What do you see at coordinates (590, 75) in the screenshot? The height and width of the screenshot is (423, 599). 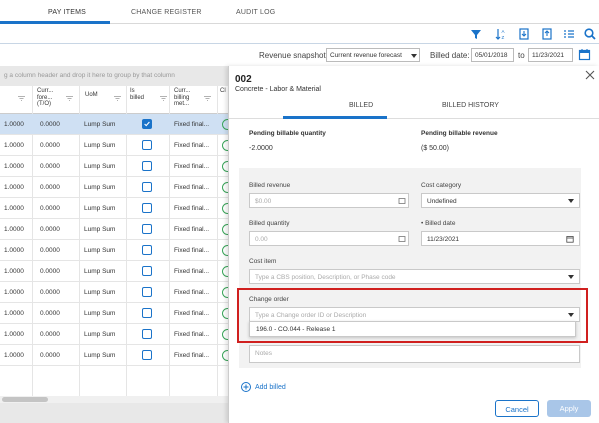 I see `close-icon` at bounding box center [590, 75].